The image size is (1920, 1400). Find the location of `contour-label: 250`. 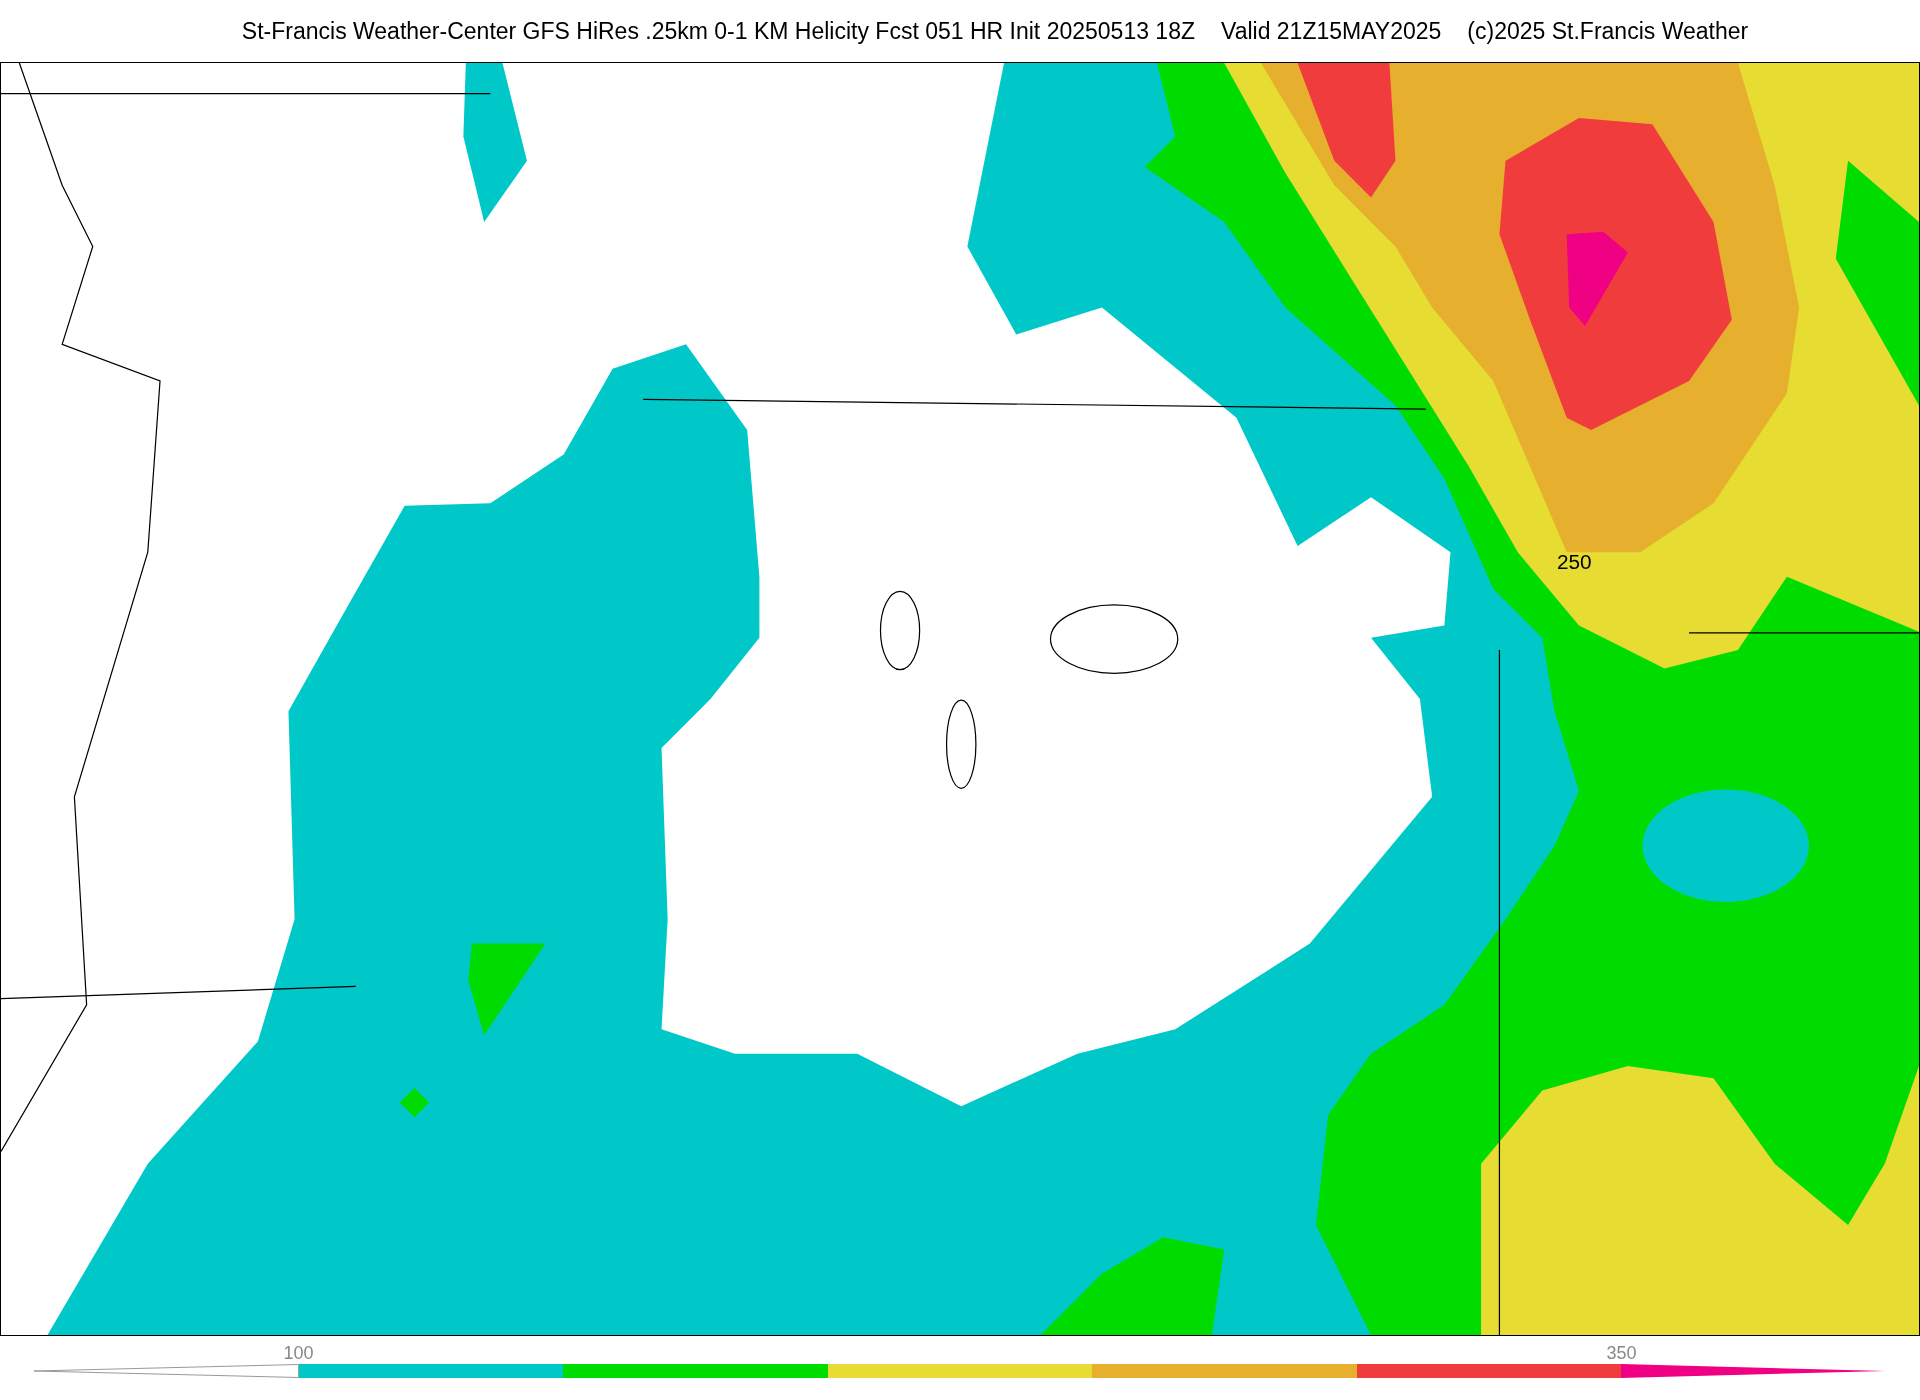

contour-label: 250 is located at coordinates (1574, 562).